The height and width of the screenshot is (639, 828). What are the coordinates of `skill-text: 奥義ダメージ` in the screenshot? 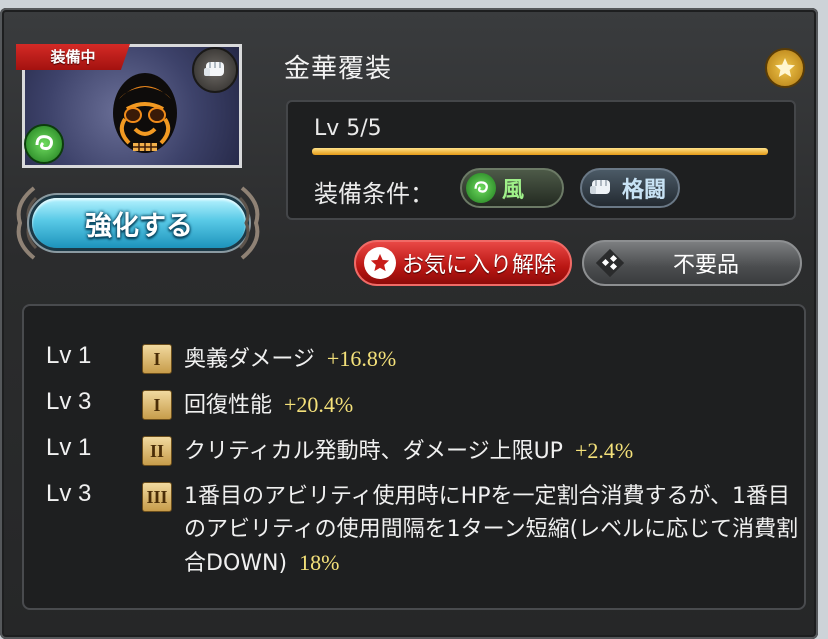 It's located at (249, 359).